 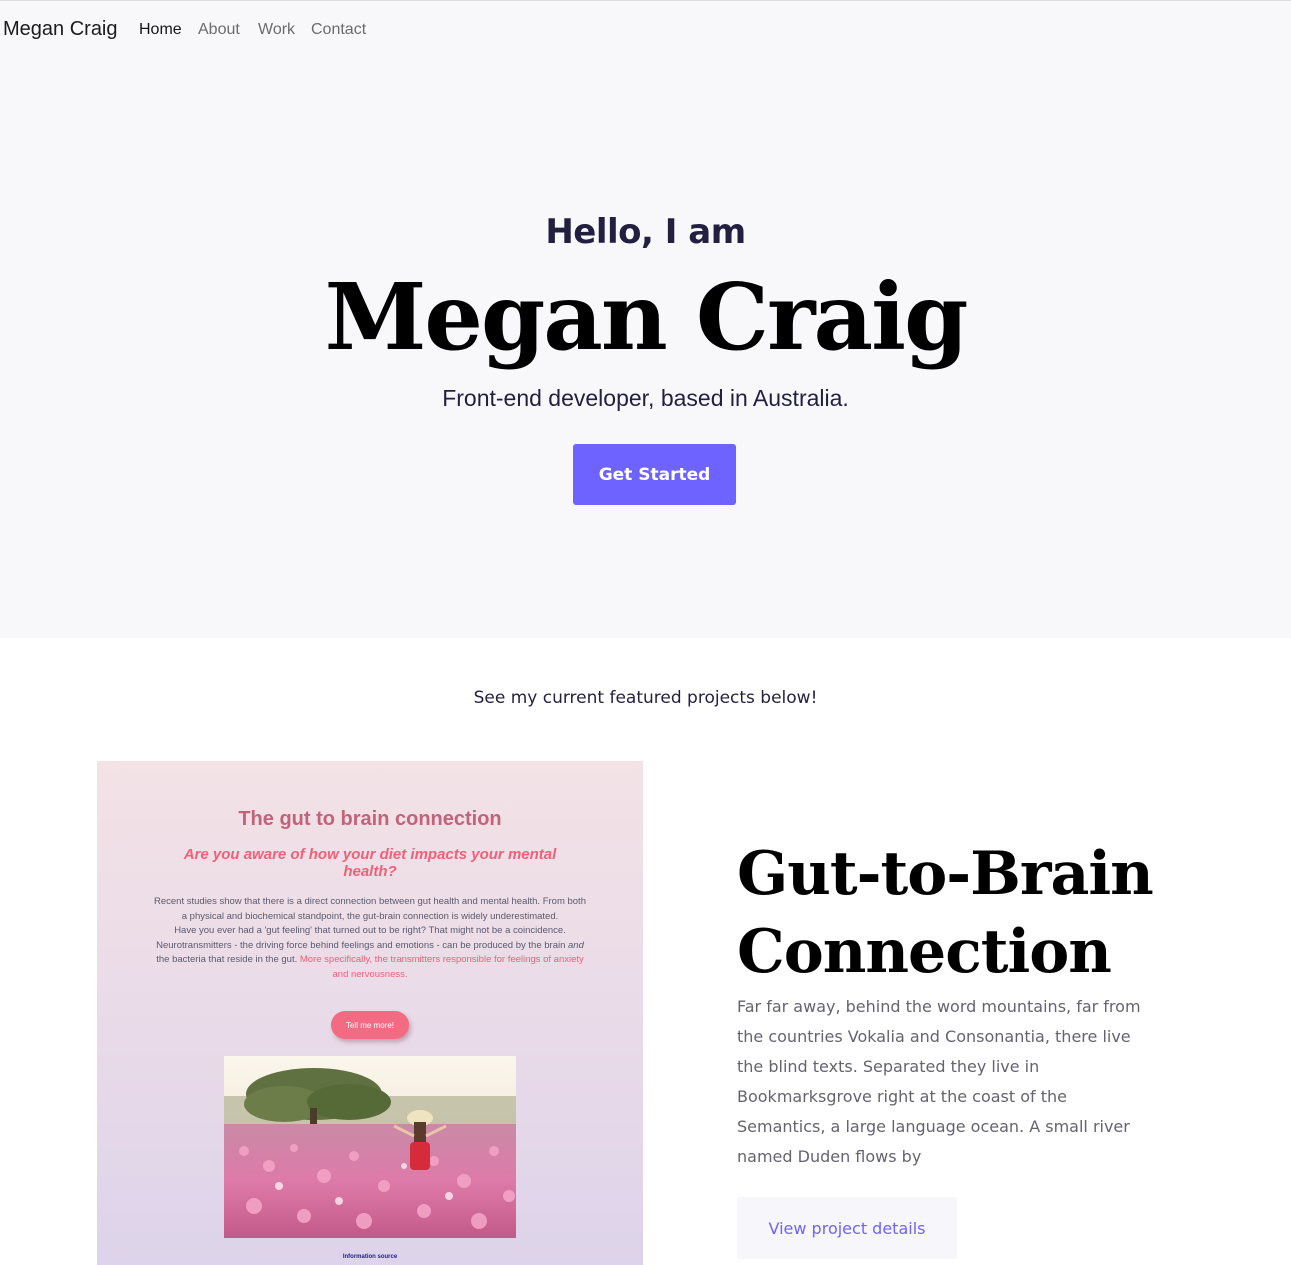 I want to click on project-title: Gut-to-Brain Connection, so click(x=945, y=913).